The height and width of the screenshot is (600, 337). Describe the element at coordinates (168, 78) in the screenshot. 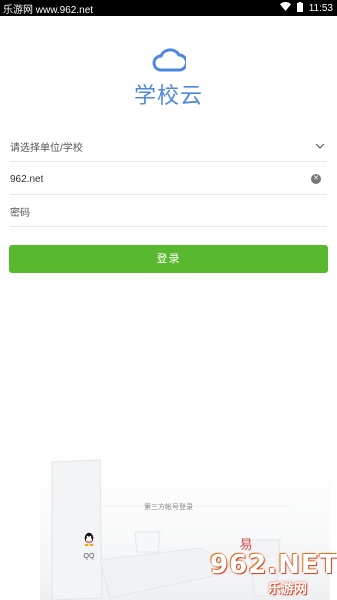

I see `app-logo: 学校云` at that location.